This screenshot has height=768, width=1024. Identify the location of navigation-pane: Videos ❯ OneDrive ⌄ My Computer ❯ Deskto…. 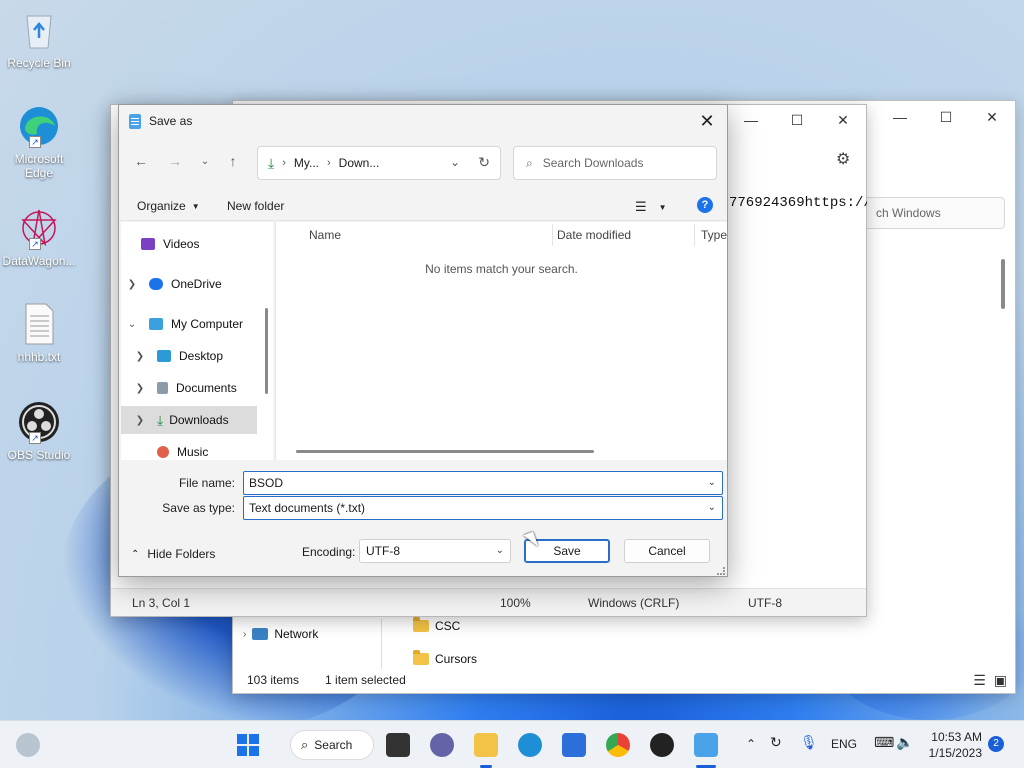
(197, 341).